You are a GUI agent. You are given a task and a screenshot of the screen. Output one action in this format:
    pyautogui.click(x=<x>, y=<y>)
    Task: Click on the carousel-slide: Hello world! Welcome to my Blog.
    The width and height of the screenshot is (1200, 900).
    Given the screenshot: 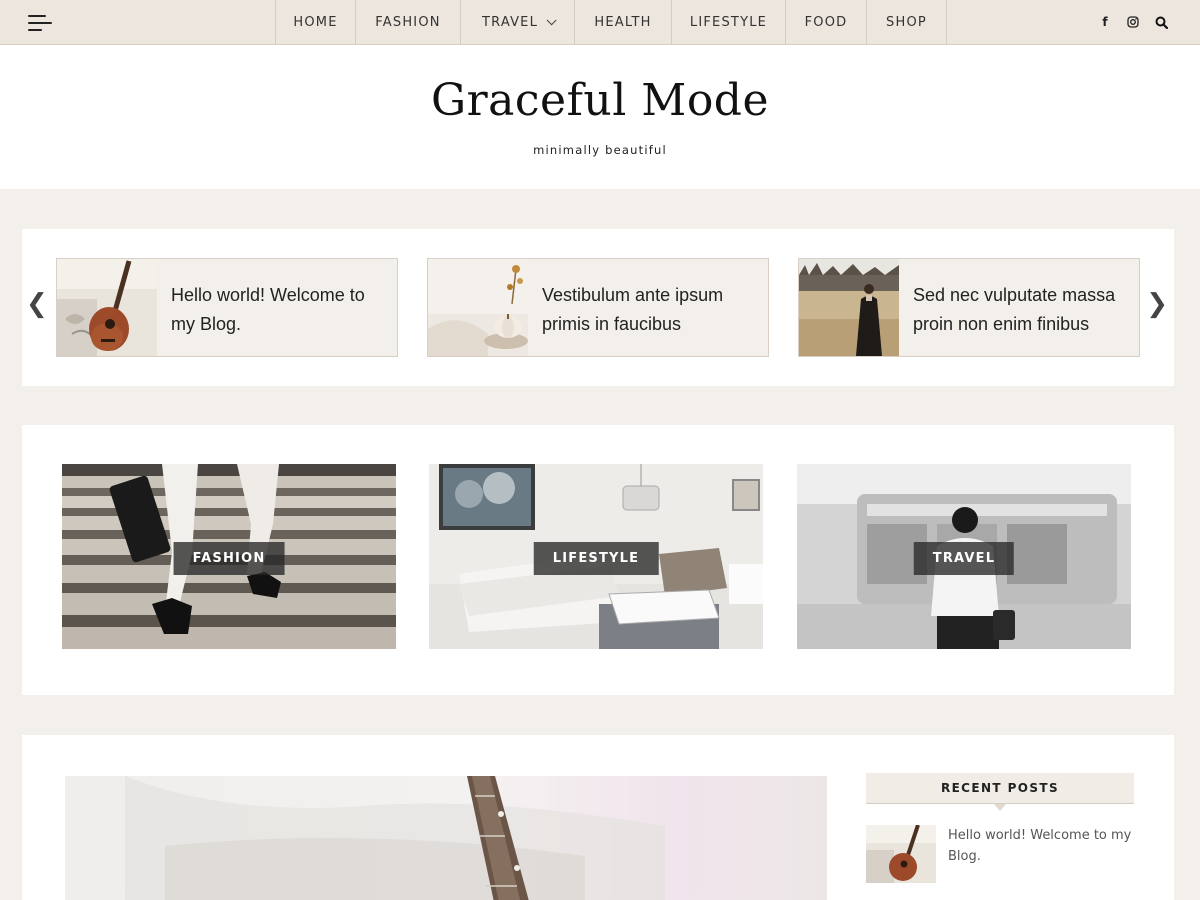 What is the action you would take?
    pyautogui.click(x=227, y=307)
    